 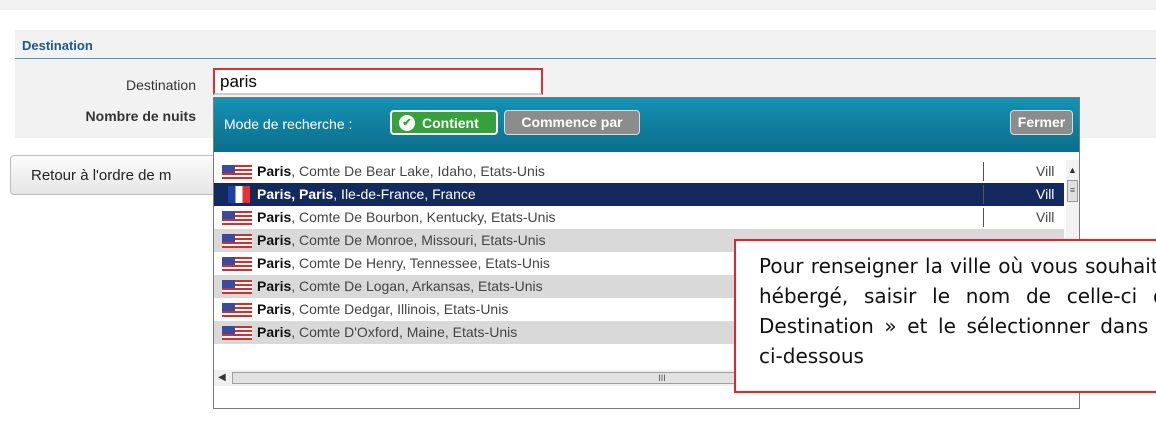 I want to click on check-icon: ✔, so click(x=407, y=123).